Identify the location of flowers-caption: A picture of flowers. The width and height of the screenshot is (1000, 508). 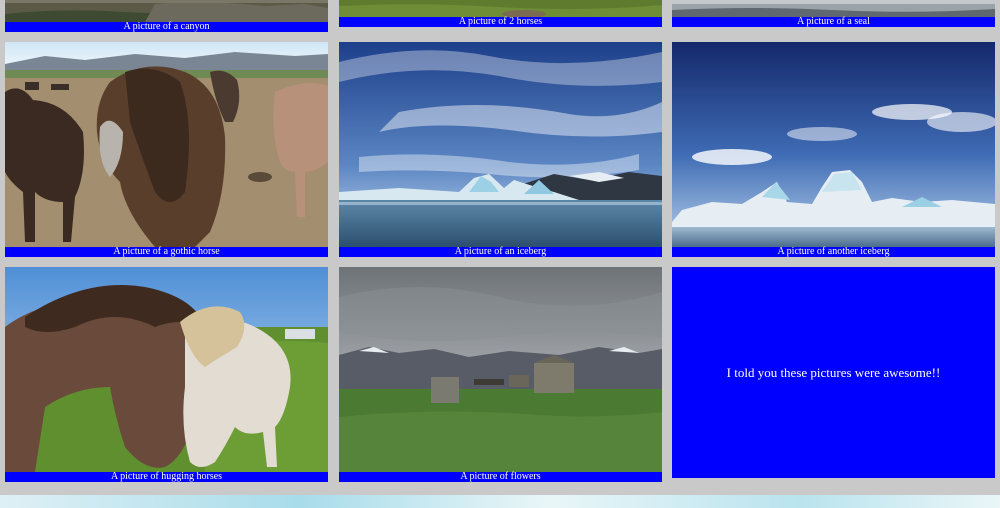
(500, 477).